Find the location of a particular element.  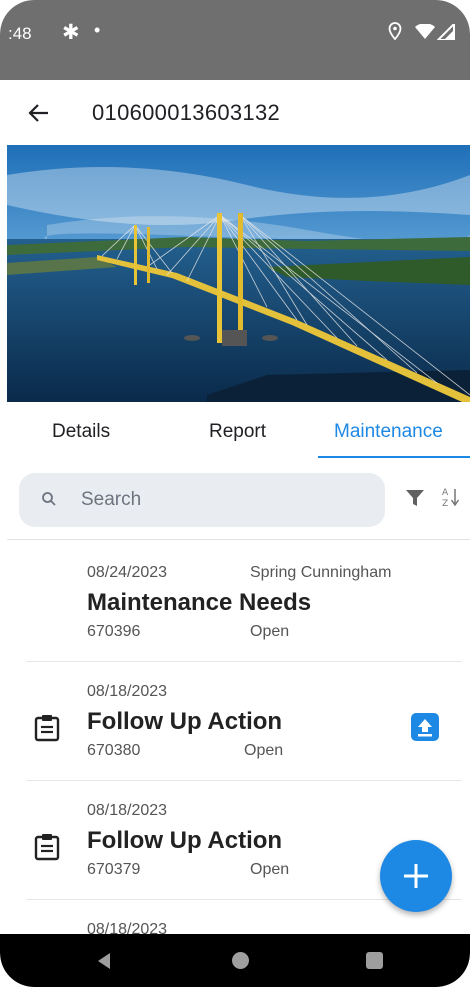

item-assignee: Spring Cunningham is located at coordinates (321, 572).